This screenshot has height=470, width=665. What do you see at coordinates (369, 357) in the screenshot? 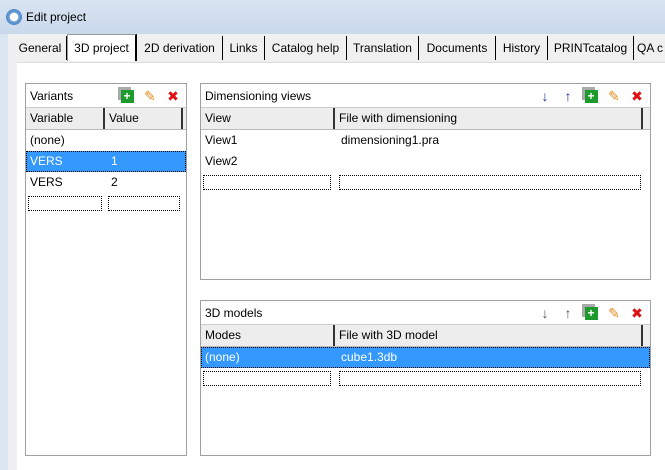
I see `cell-file: cube1.3db` at bounding box center [369, 357].